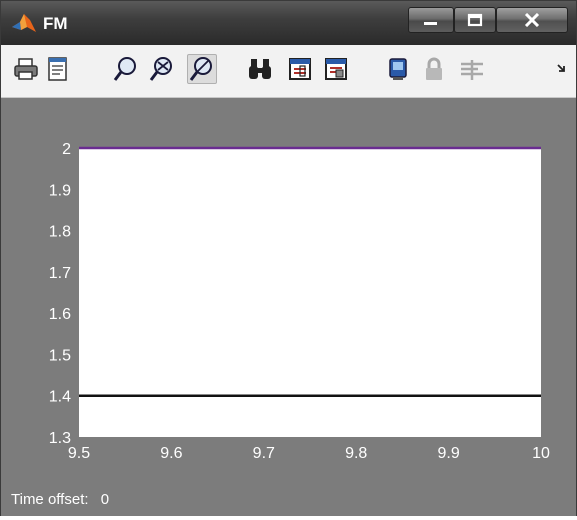 The width and height of the screenshot is (577, 520). Describe the element at coordinates (171, 453) in the screenshot. I see `x-tick-label: 9.6` at that location.